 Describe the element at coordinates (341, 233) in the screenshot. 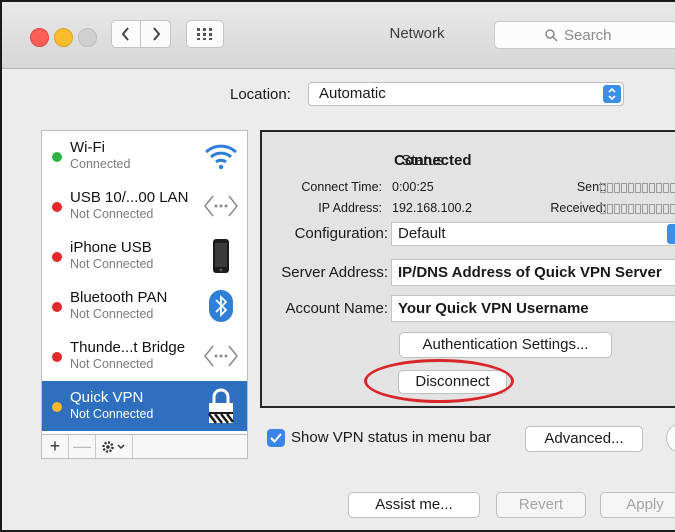

I see `configuration-label: Configuration:` at that location.